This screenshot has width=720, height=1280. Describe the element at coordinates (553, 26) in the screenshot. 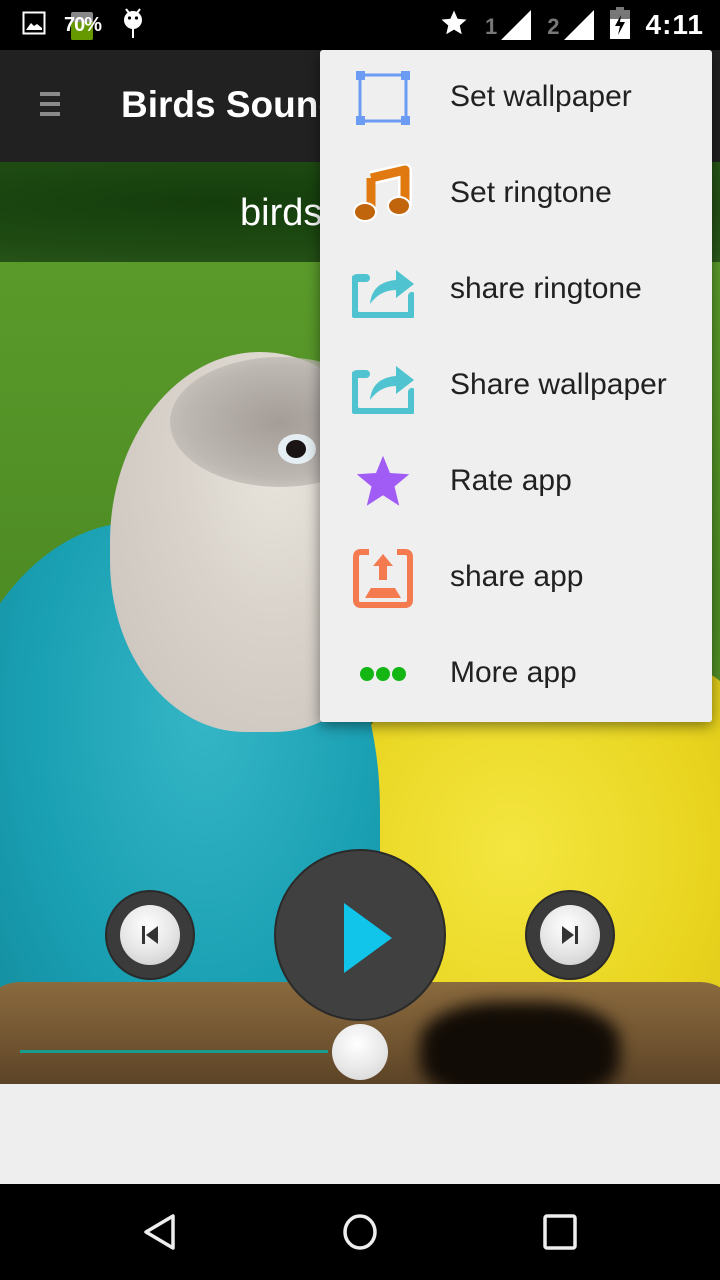

I see `sim2-label: 2` at that location.